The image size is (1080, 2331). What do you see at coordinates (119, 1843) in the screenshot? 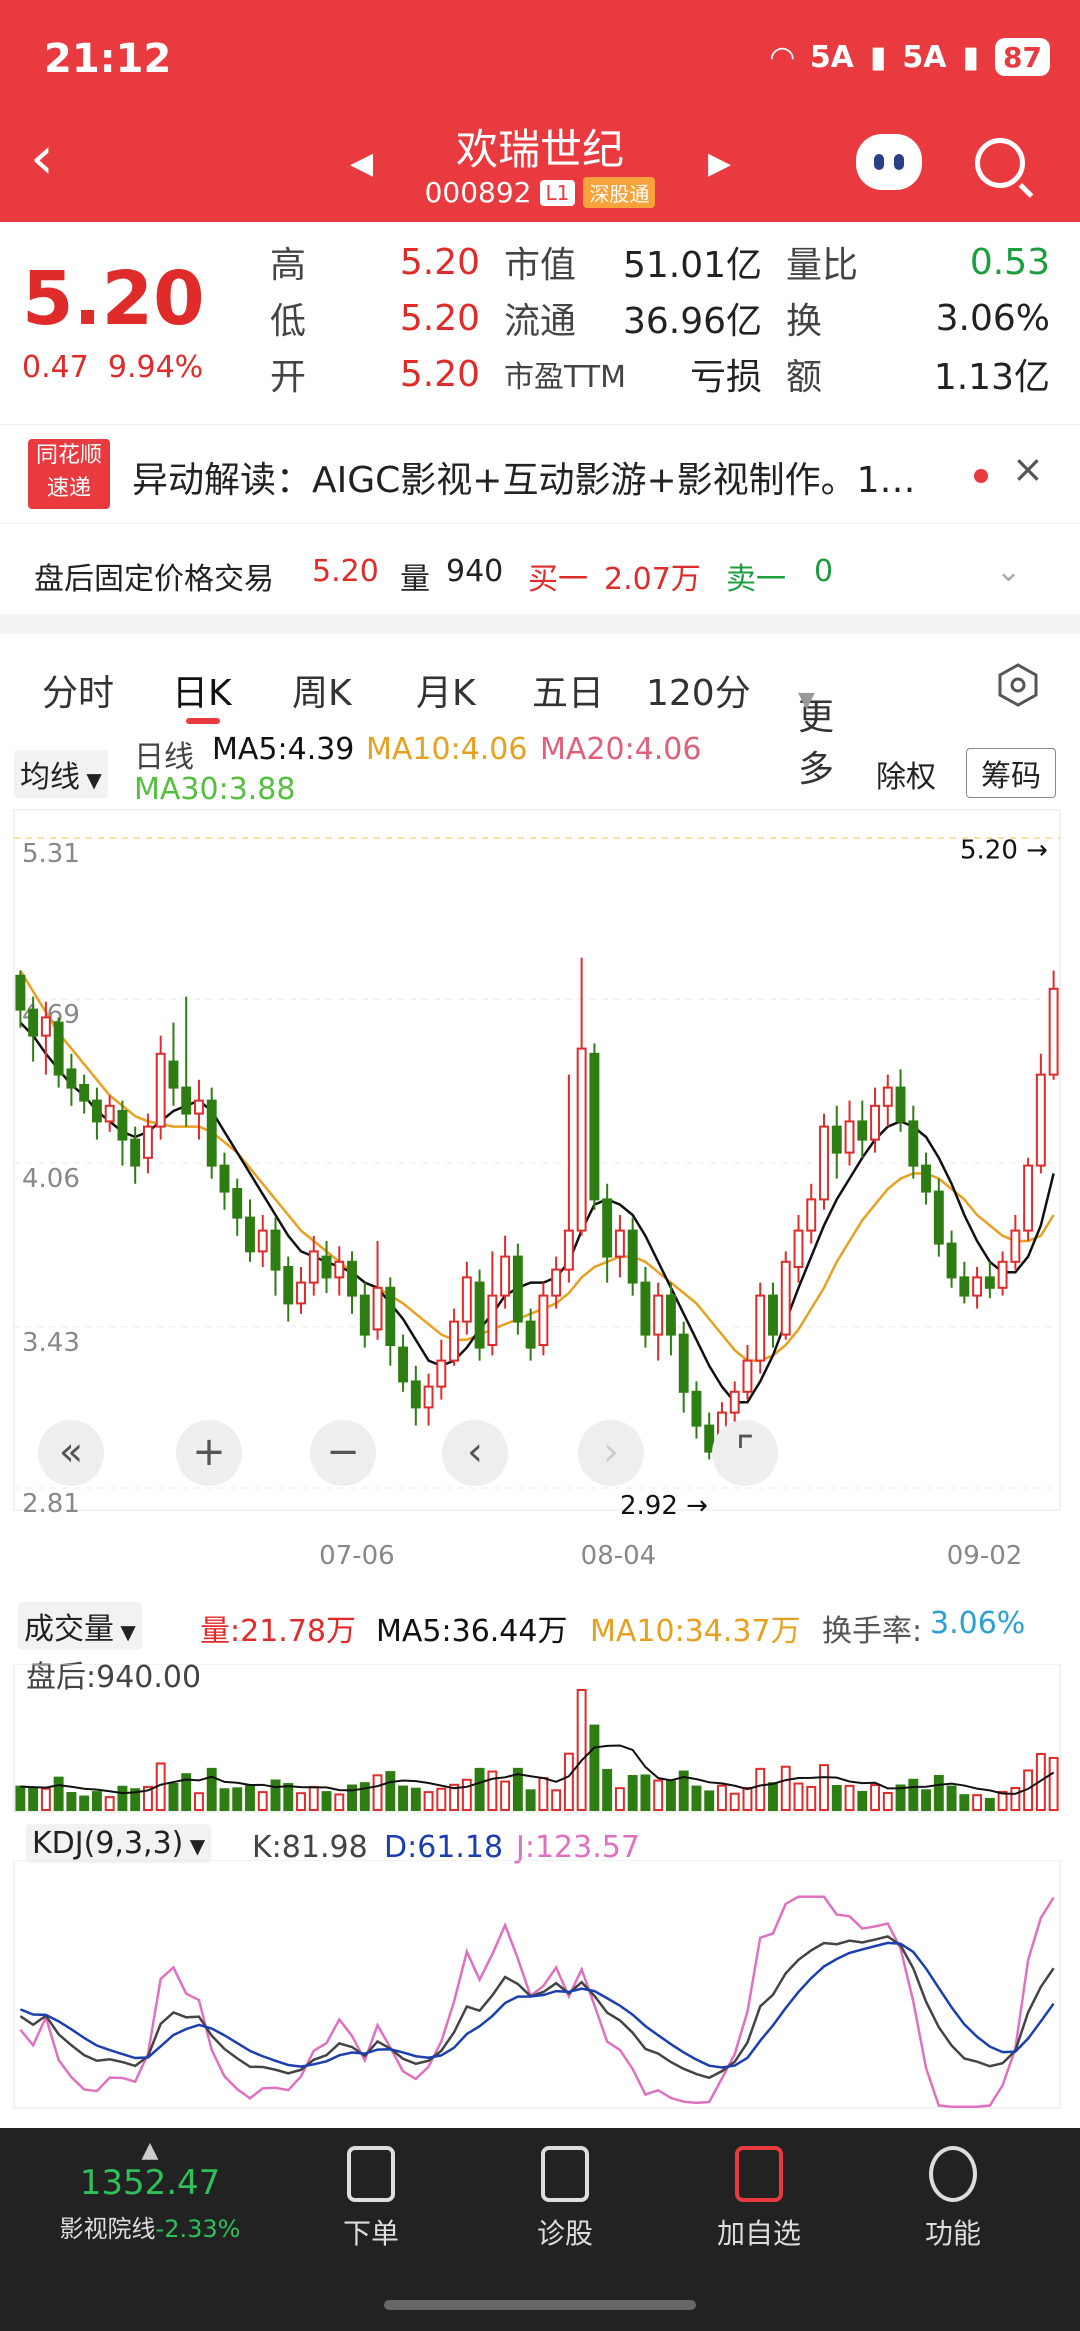
I see `kdj-select: KDJ(9,3,3) ▼` at bounding box center [119, 1843].